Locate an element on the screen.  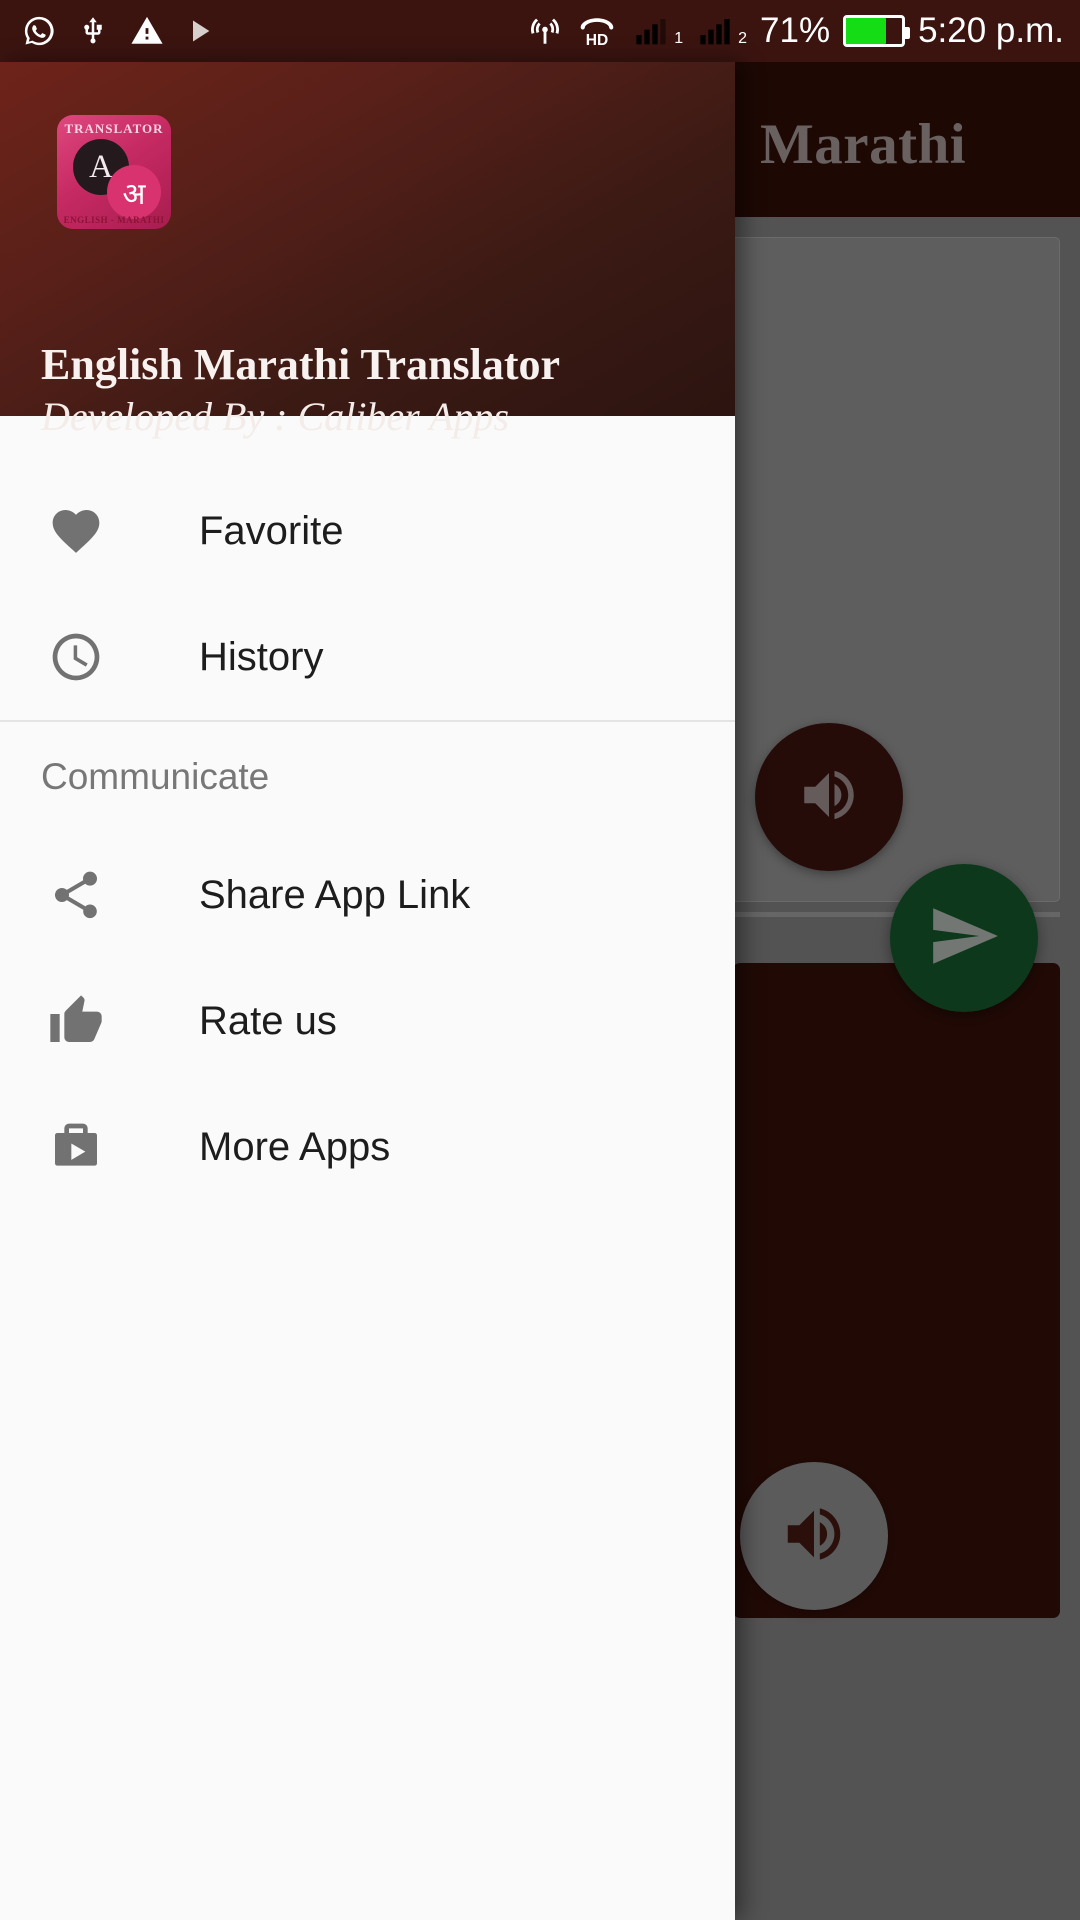
status-bar-left is located at coordinates (107, 31).